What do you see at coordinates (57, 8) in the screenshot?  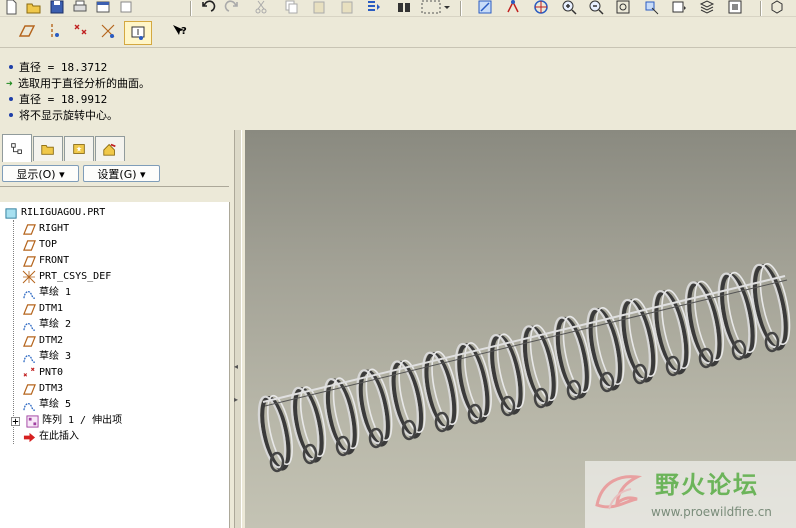 I see `save-icon` at bounding box center [57, 8].